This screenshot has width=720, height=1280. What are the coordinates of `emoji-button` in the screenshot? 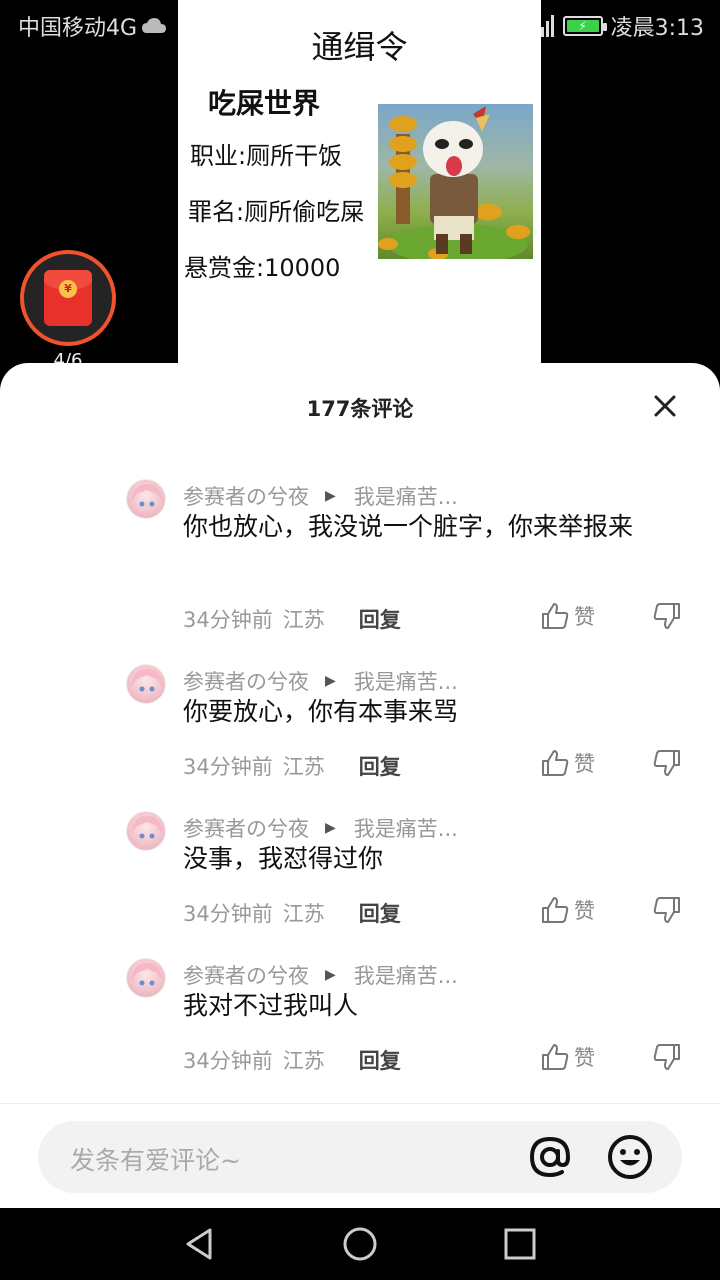 It's located at (630, 1159).